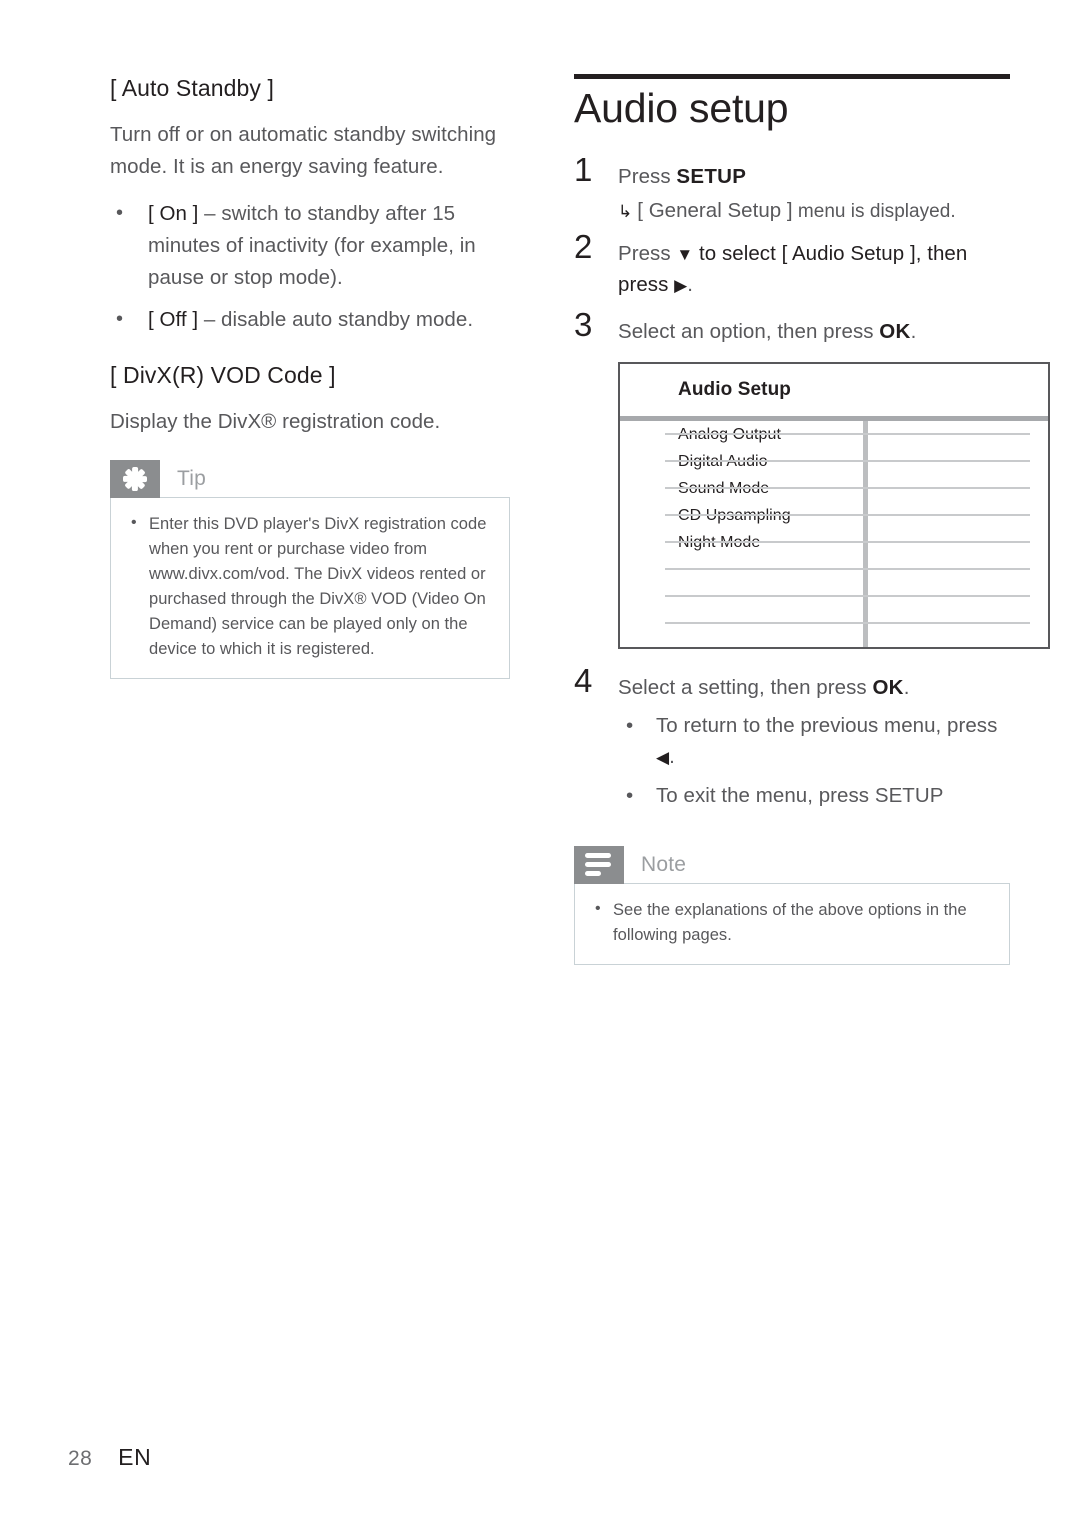 The height and width of the screenshot is (1527, 1080). I want to click on asterisk-icon, so click(135, 478).